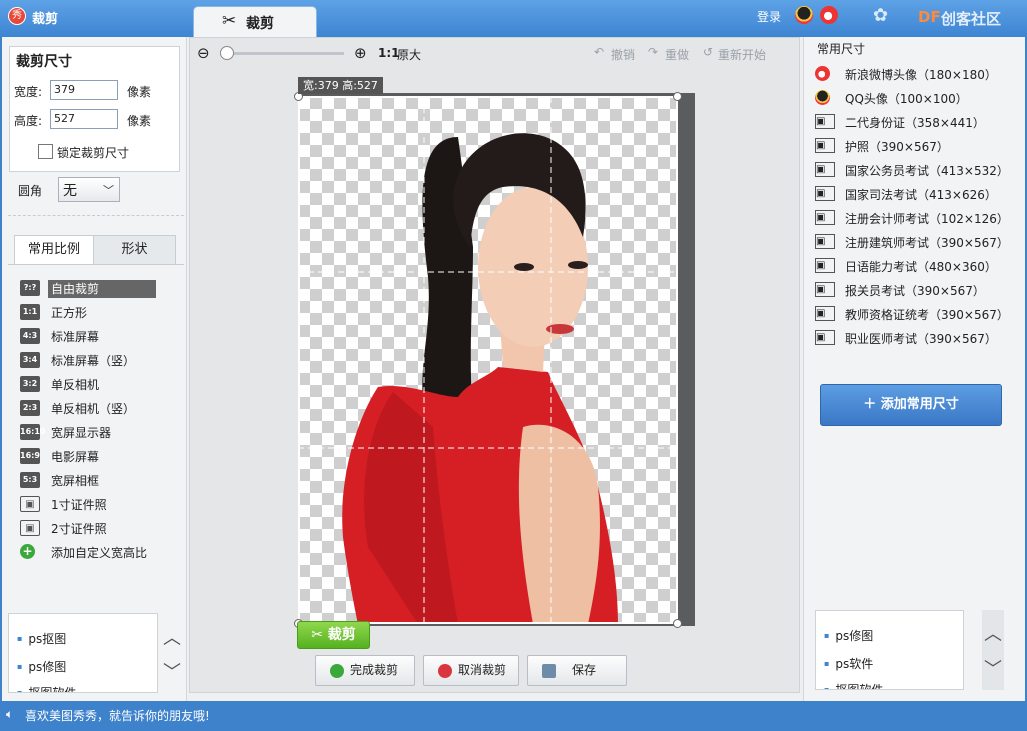 This screenshot has height=731, width=1027. What do you see at coordinates (227, 53) in the screenshot?
I see `zoom-slider-thumb` at bounding box center [227, 53].